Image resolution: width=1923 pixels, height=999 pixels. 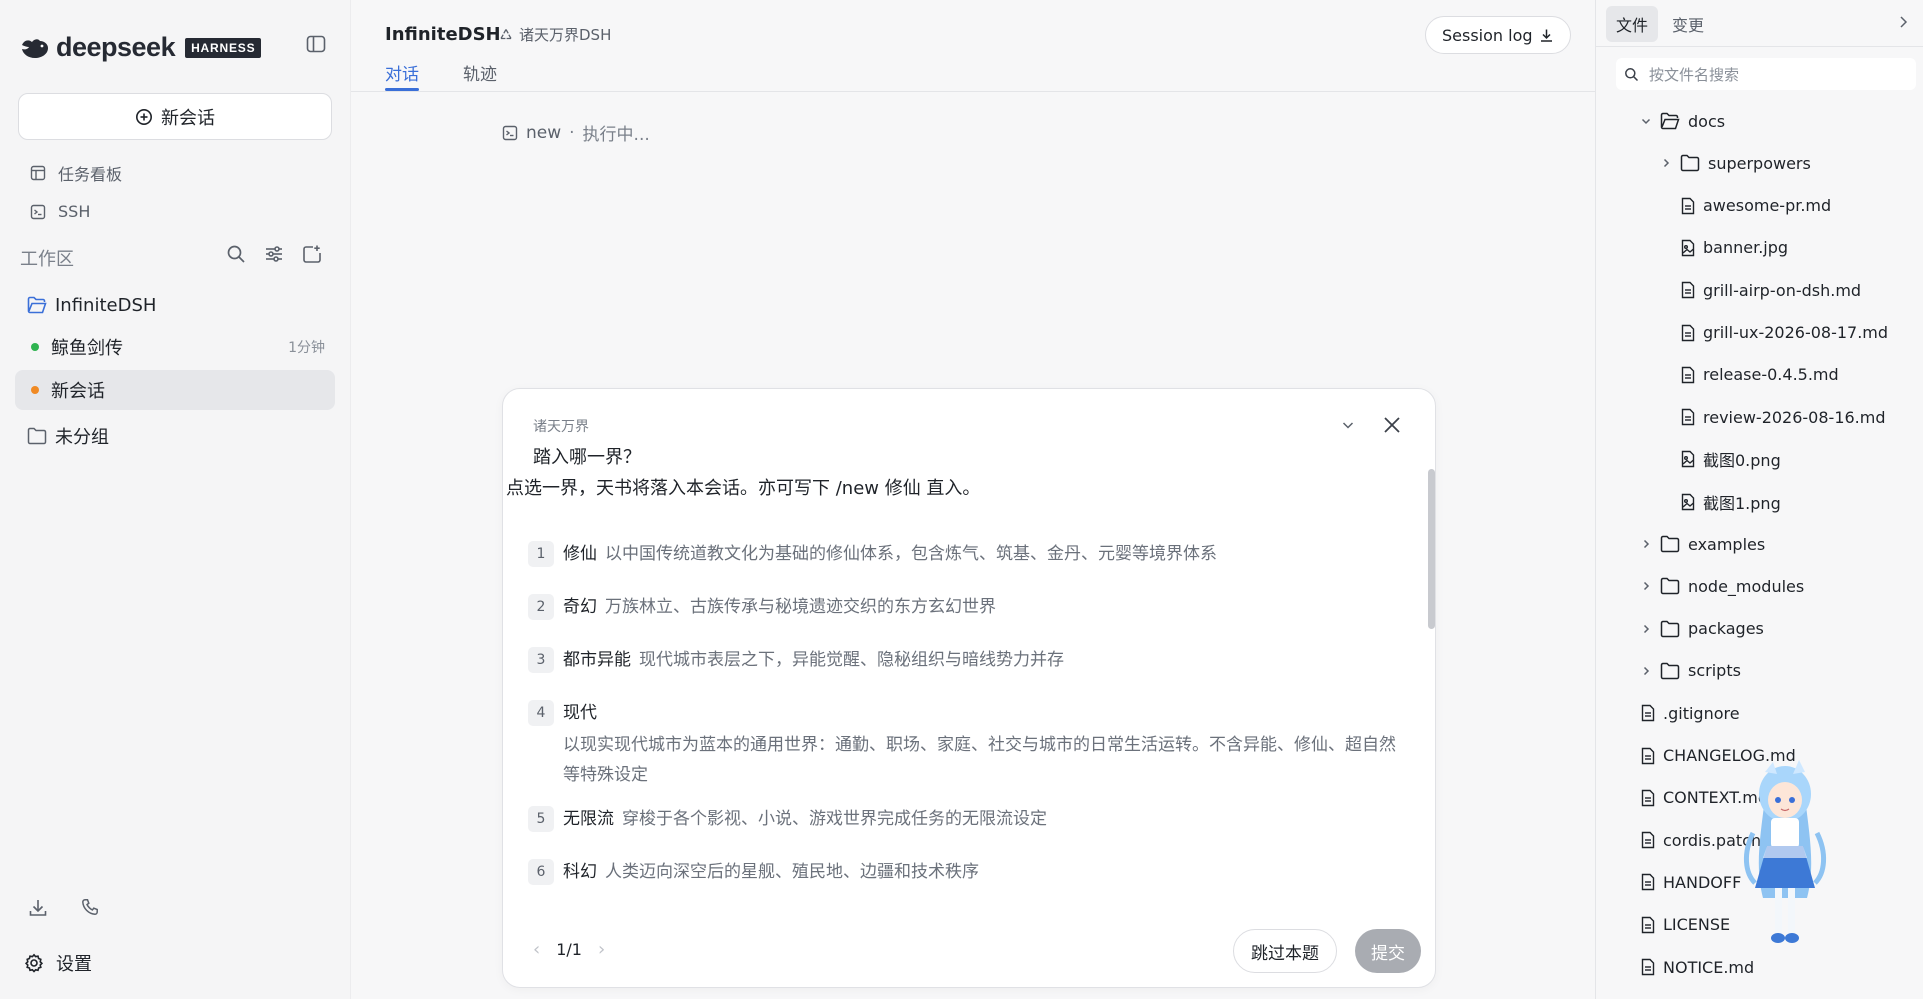 I want to click on option-number: 3, so click(x=541, y=660).